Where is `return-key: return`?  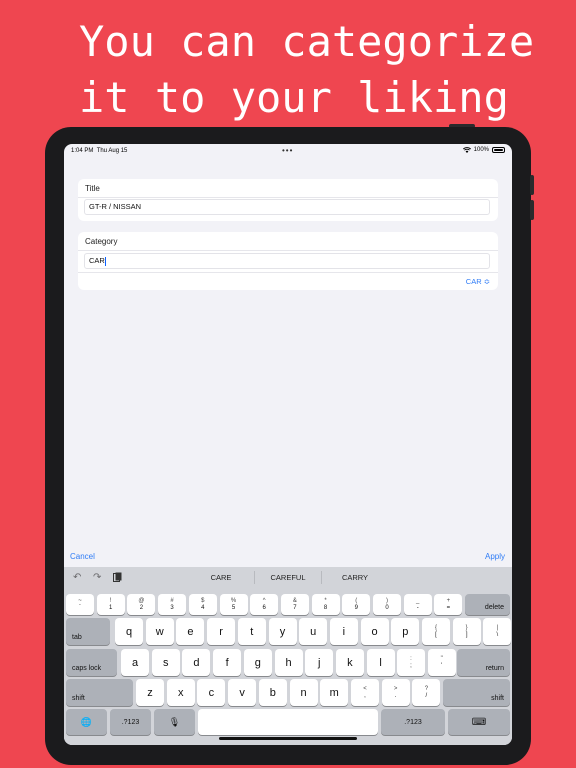
return-key: return is located at coordinates (483, 662).